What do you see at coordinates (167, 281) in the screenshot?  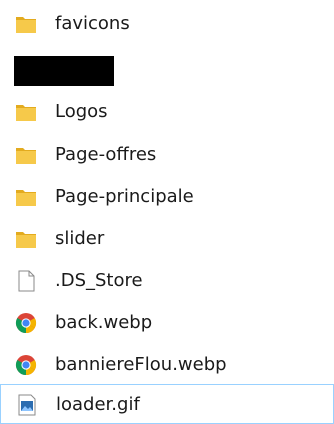 I see `file-row-ds-store: .DS_Store` at bounding box center [167, 281].